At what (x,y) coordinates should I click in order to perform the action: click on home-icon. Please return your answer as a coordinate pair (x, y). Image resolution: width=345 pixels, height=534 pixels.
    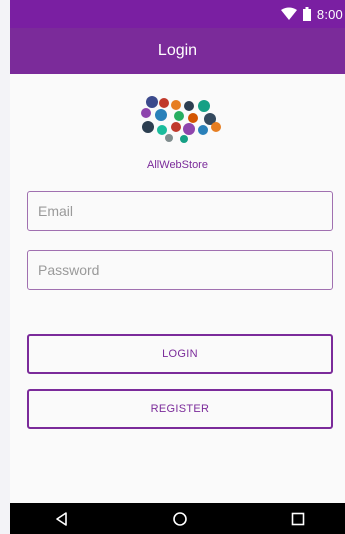
    Looking at the image, I should click on (180, 519).